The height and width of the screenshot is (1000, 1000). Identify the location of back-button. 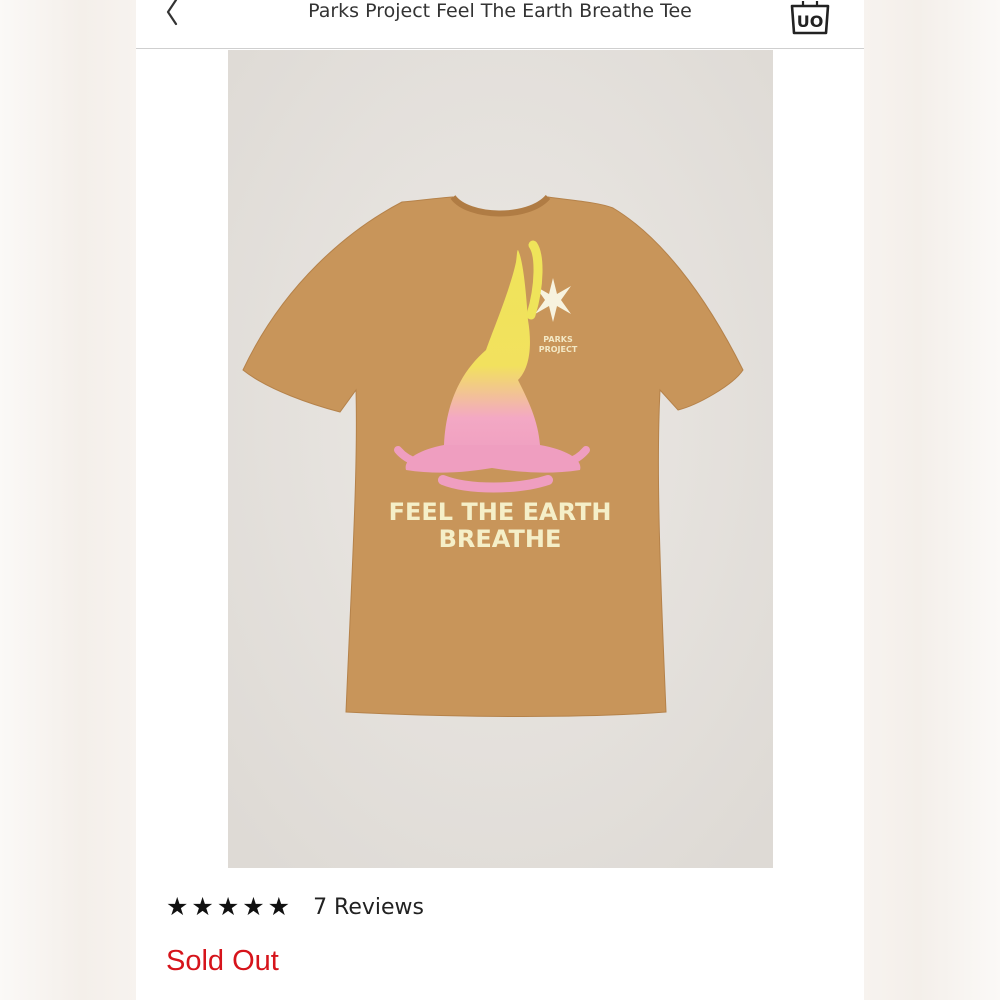
(167, 15).